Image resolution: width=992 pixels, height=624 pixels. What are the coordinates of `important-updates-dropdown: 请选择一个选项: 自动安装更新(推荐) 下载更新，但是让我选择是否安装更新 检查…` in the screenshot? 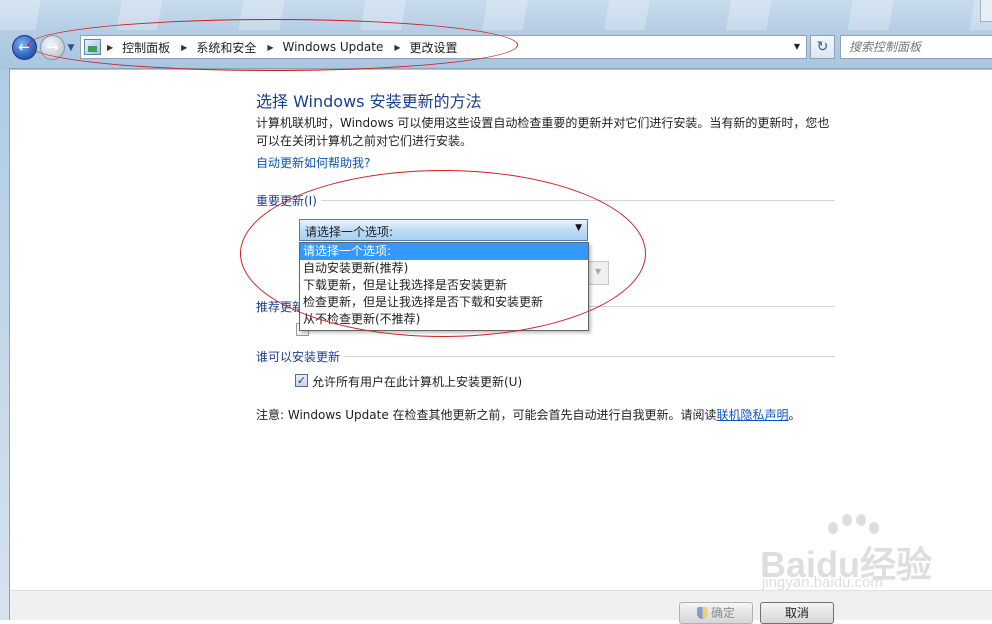 It's located at (444, 286).